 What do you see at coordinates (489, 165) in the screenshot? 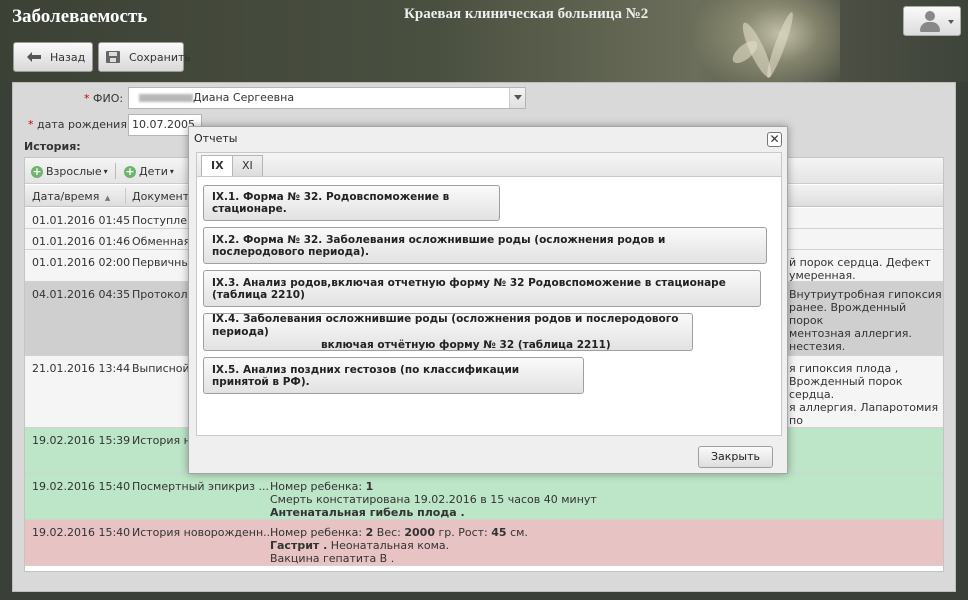
I see `report-tabs: IX XI` at bounding box center [489, 165].